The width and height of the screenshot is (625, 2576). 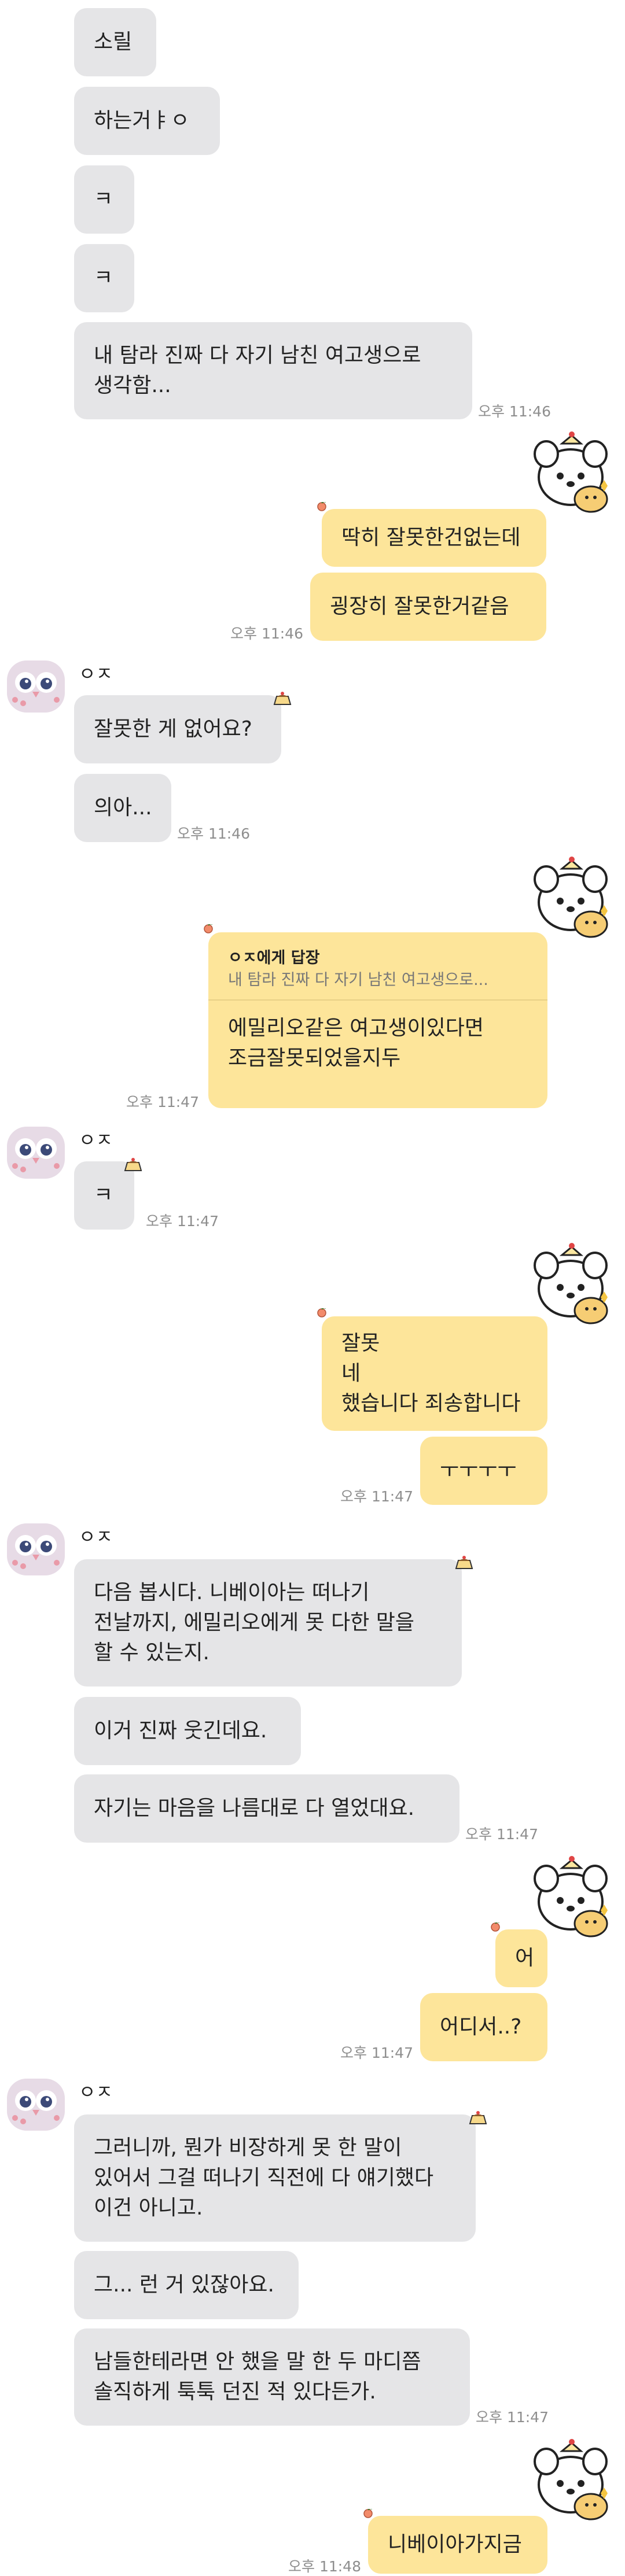 What do you see at coordinates (431, 537) in the screenshot?
I see `message-text: 딱히 잘못한건없는데` at bounding box center [431, 537].